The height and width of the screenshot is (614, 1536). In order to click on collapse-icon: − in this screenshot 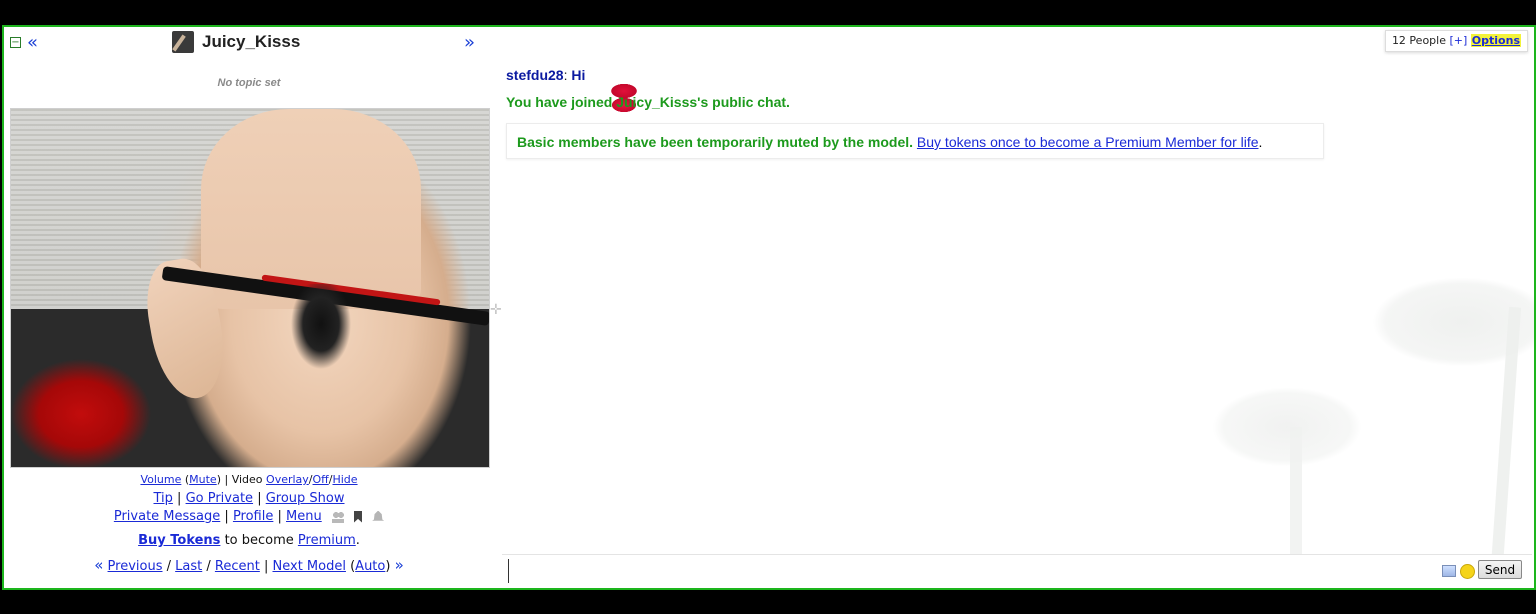, I will do `click(15, 42)`.